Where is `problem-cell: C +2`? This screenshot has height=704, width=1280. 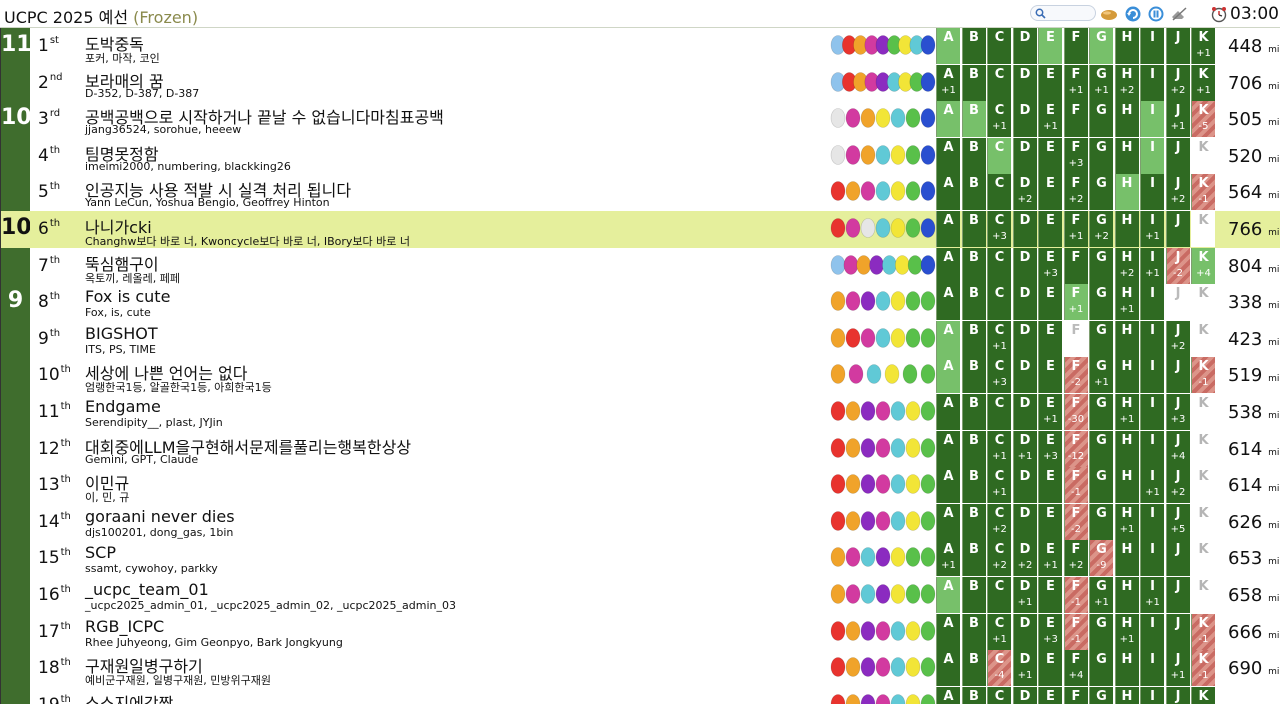
problem-cell: C +2 is located at coordinates (999, 521).